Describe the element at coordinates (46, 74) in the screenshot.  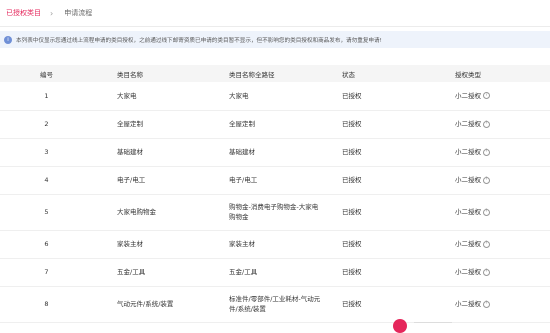
I see `header-number: 编号` at that location.